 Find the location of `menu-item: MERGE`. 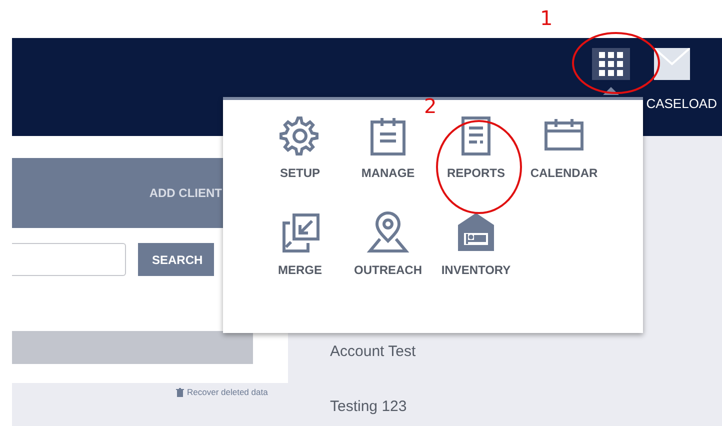

menu-item: MERGE is located at coordinates (300, 259).